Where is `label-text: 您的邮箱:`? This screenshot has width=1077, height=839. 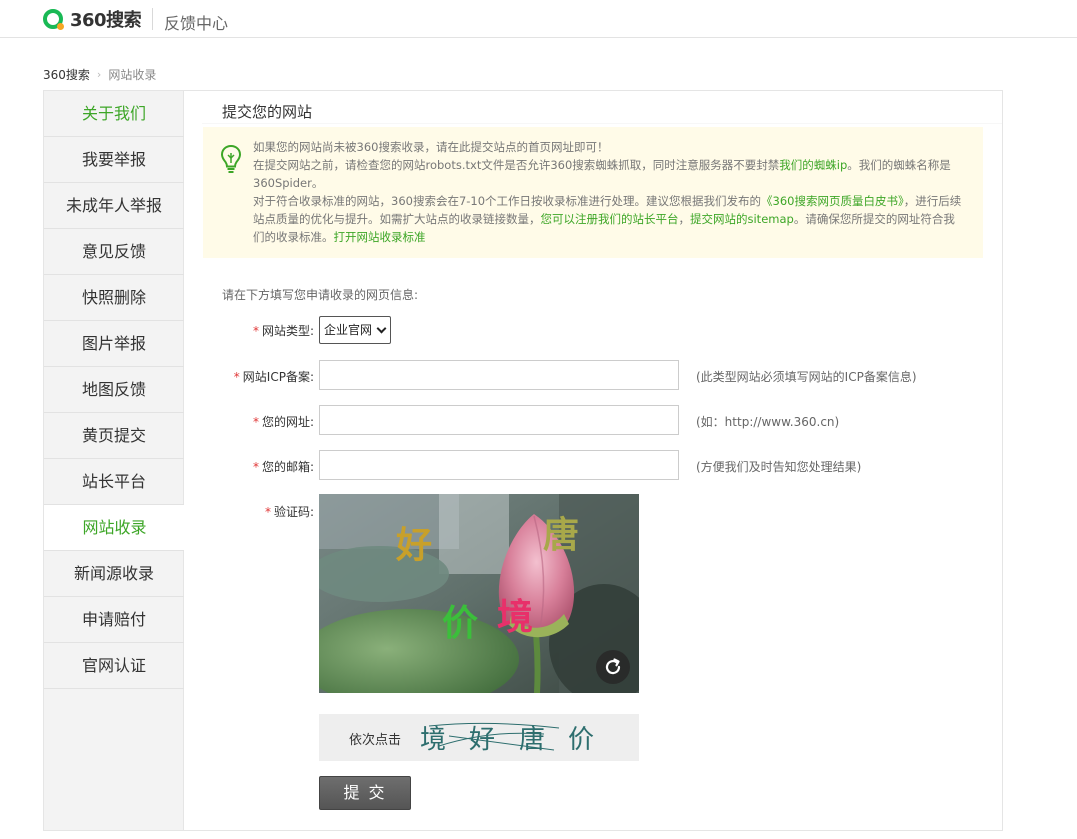
label-text: 您的邮箱: is located at coordinates (287, 467).